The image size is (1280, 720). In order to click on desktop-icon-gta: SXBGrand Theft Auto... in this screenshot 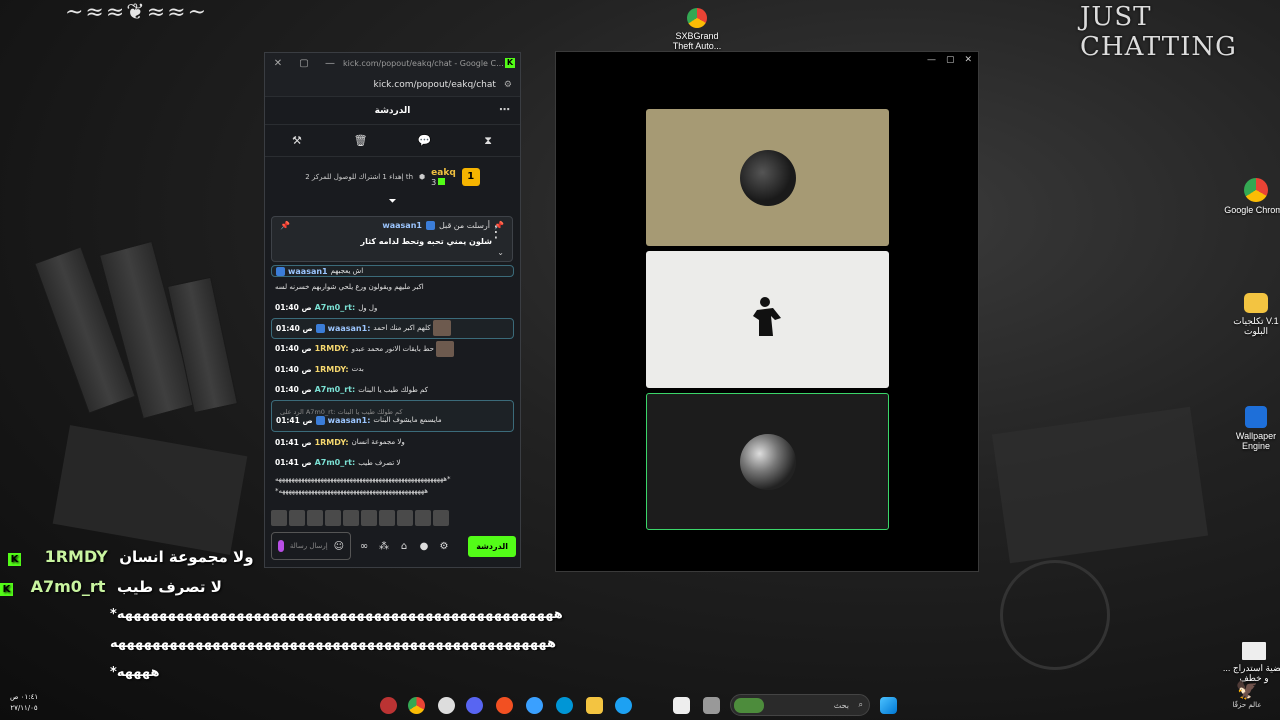, I will do `click(697, 29)`.